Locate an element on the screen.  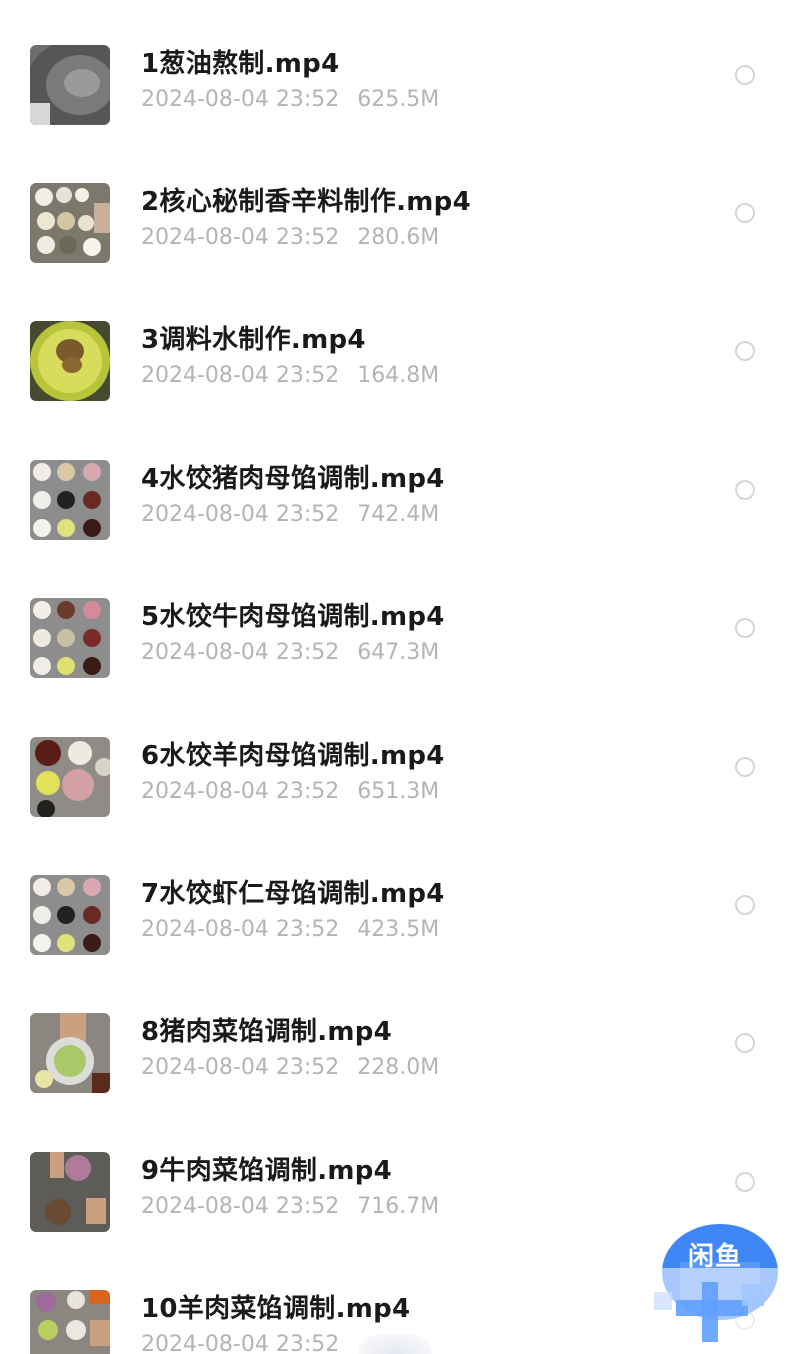
file-row: 8猪肉菜馅调制.mp4 2024-08-04 23:52 228.0M is located at coordinates (395, 1074).